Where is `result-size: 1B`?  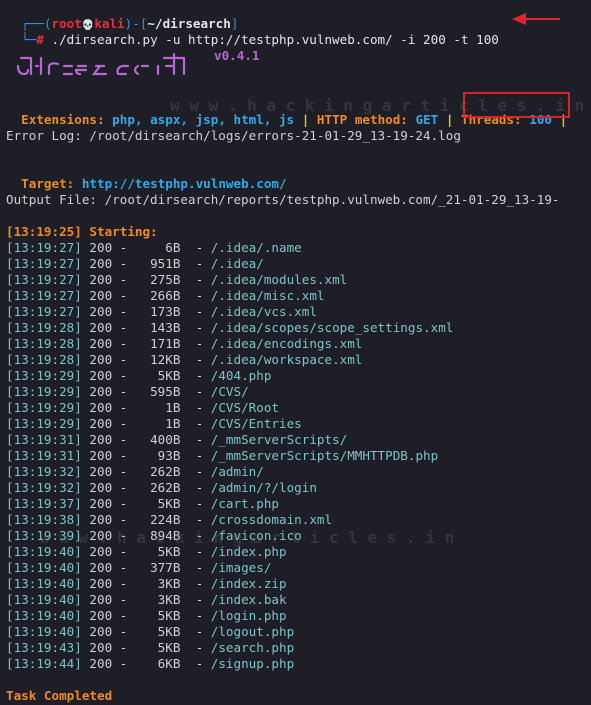
result-size: 1B is located at coordinates (157, 423).